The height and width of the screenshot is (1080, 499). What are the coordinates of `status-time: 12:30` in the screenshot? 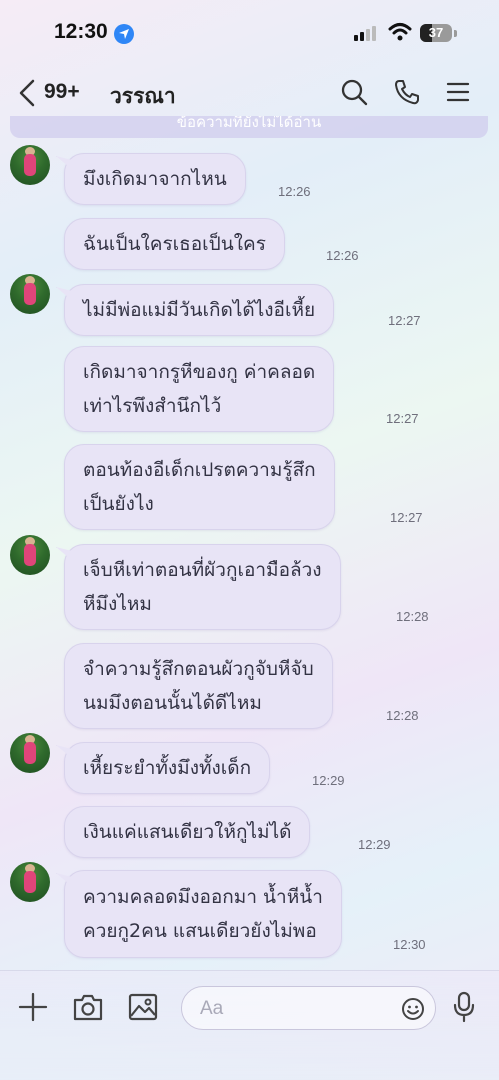 It's located at (81, 31).